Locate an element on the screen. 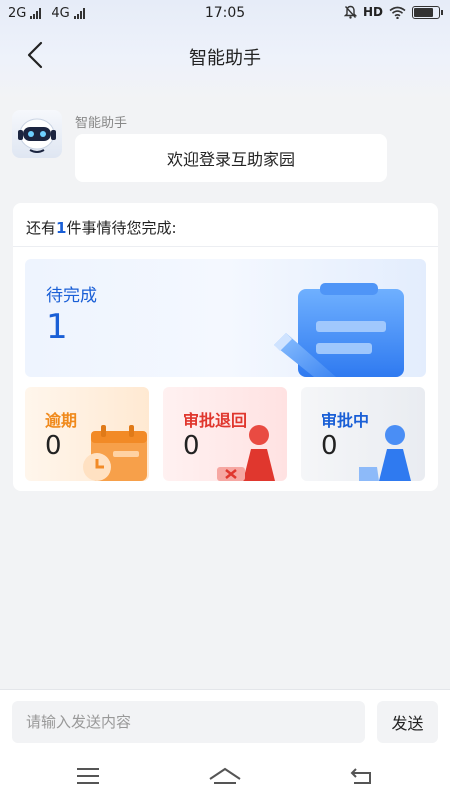  send-button: 发送 is located at coordinates (407, 722).